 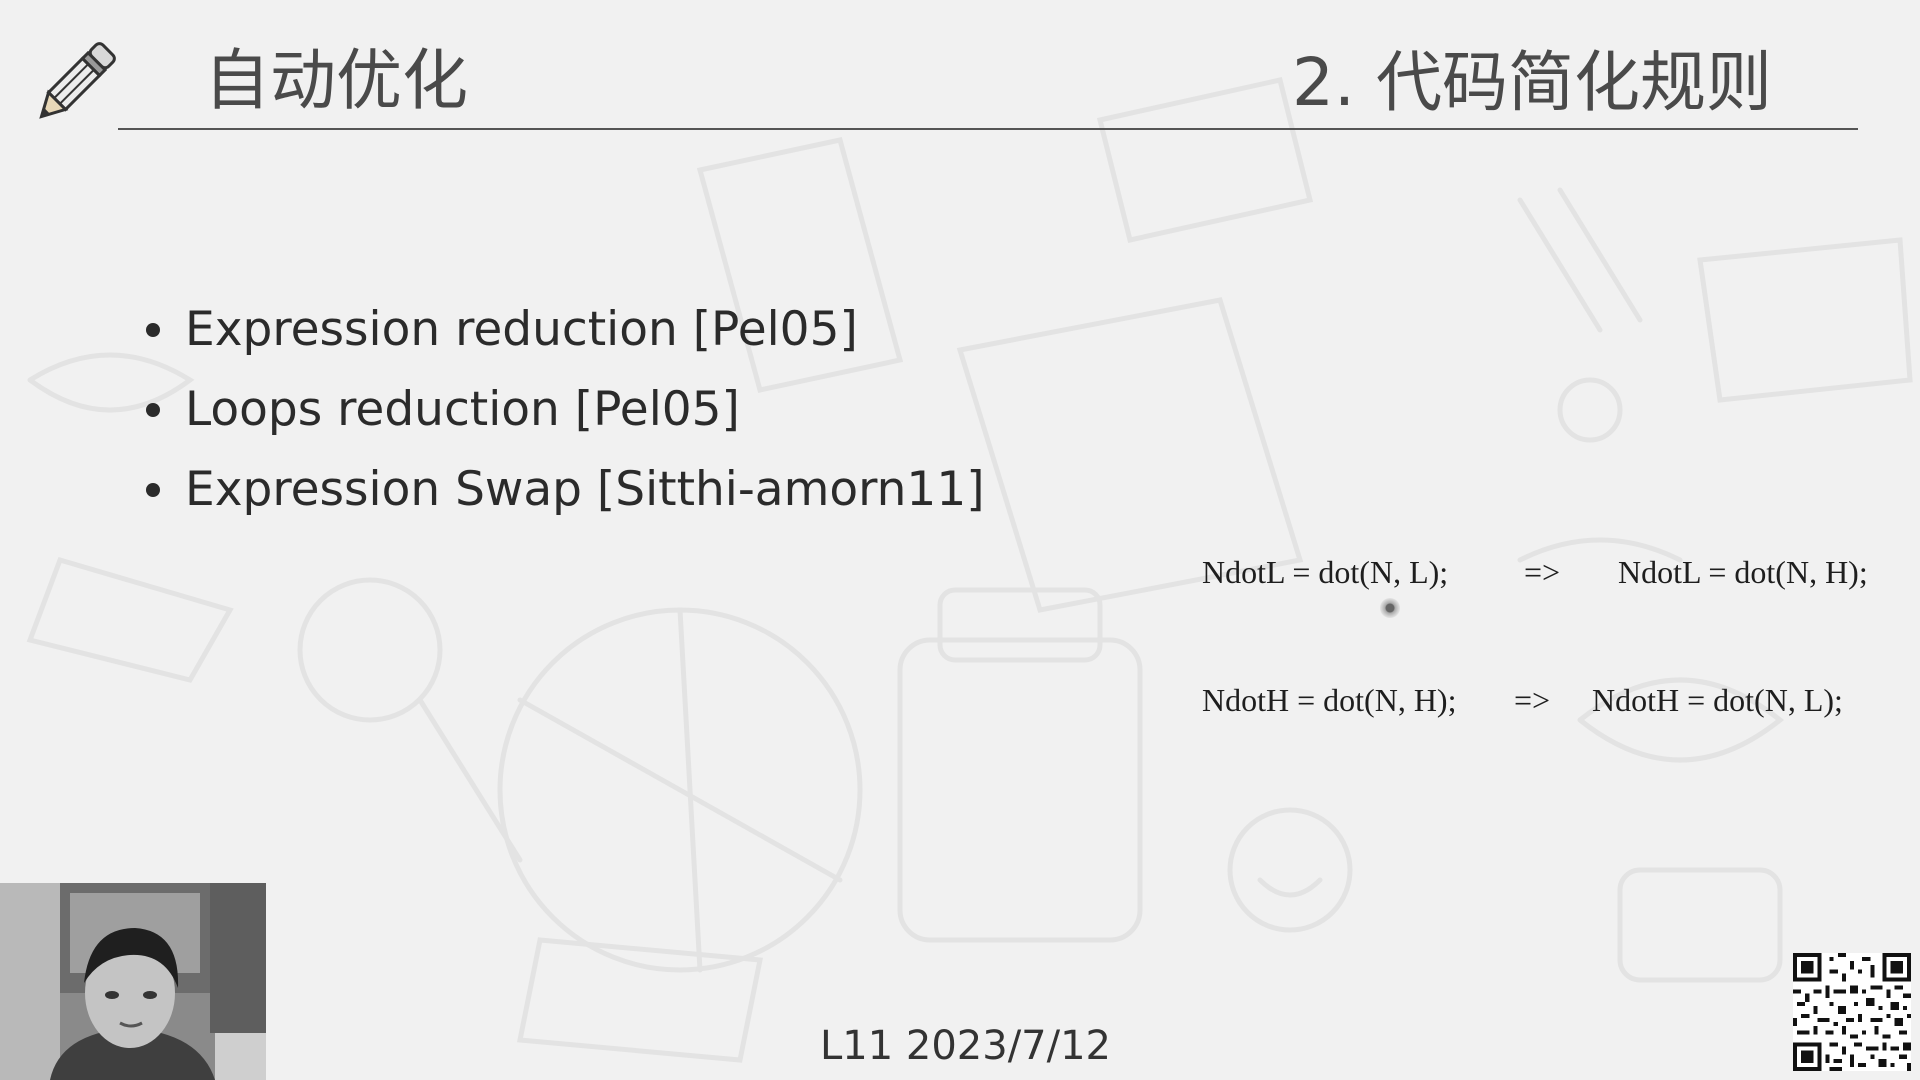 What do you see at coordinates (462, 409) in the screenshot?
I see `bullet-text: Loops reduction [Pel05]` at bounding box center [462, 409].